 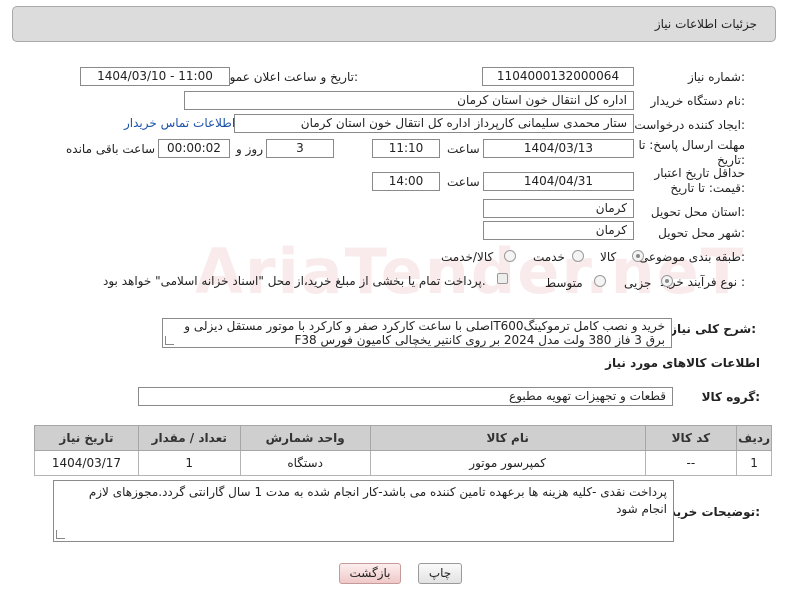 I want to click on category-option-goods: کالا, so click(x=608, y=257).